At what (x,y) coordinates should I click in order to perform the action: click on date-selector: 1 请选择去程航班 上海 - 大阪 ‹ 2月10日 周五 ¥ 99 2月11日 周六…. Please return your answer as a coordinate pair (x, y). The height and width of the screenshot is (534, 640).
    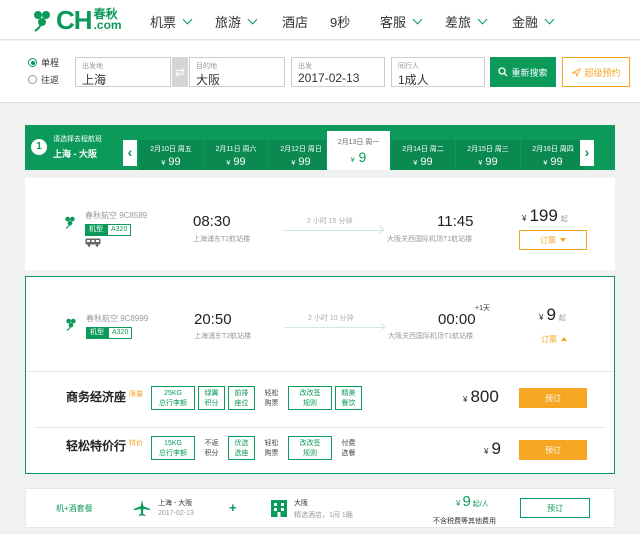
    Looking at the image, I should click on (320, 147).